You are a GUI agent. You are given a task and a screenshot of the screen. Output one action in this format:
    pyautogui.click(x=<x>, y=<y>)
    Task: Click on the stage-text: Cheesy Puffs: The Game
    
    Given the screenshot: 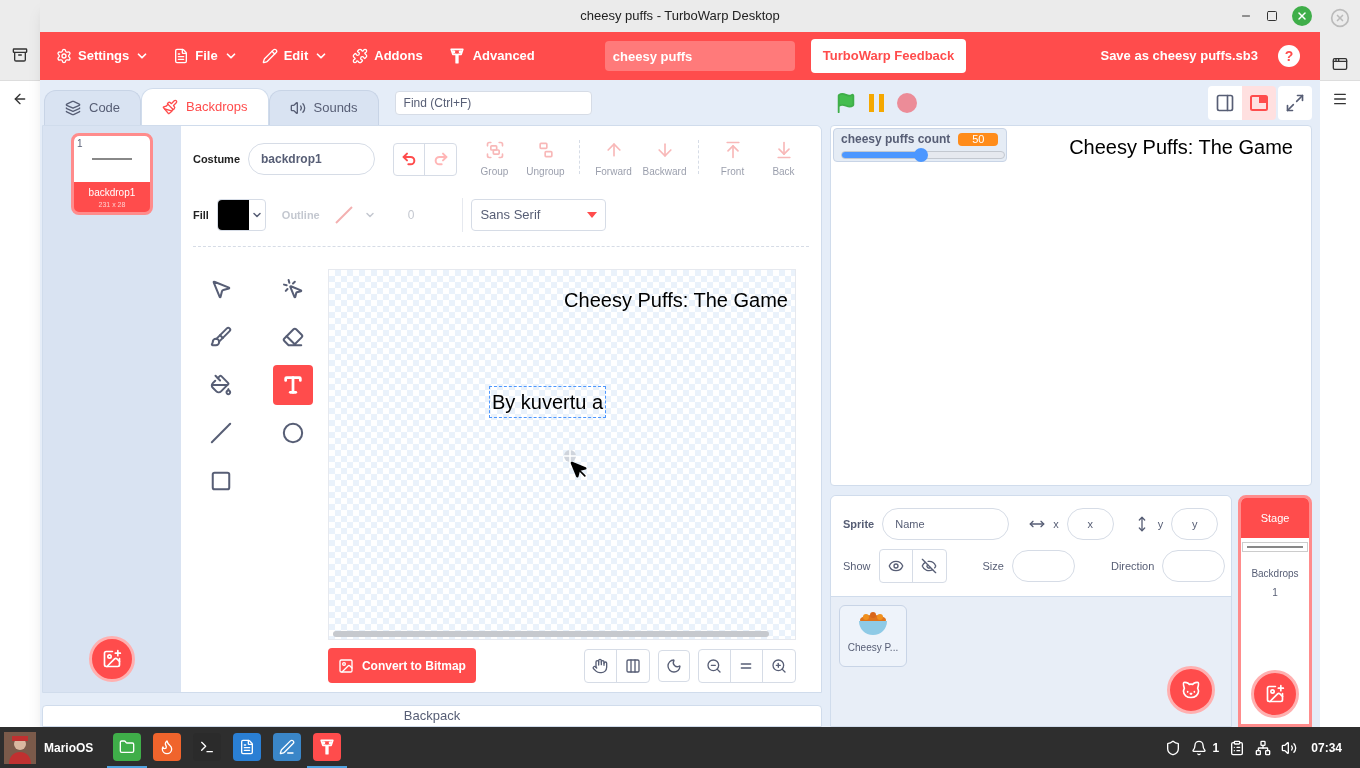 What is the action you would take?
    pyautogui.click(x=1181, y=147)
    